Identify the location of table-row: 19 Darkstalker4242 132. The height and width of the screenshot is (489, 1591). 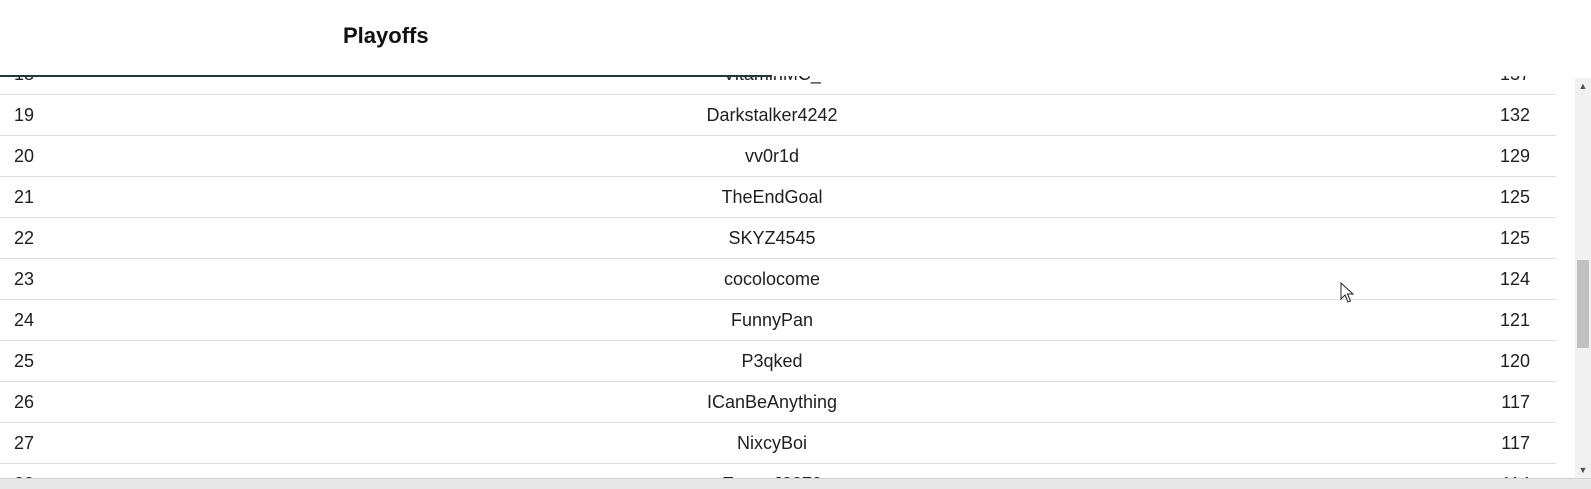
(778, 115).